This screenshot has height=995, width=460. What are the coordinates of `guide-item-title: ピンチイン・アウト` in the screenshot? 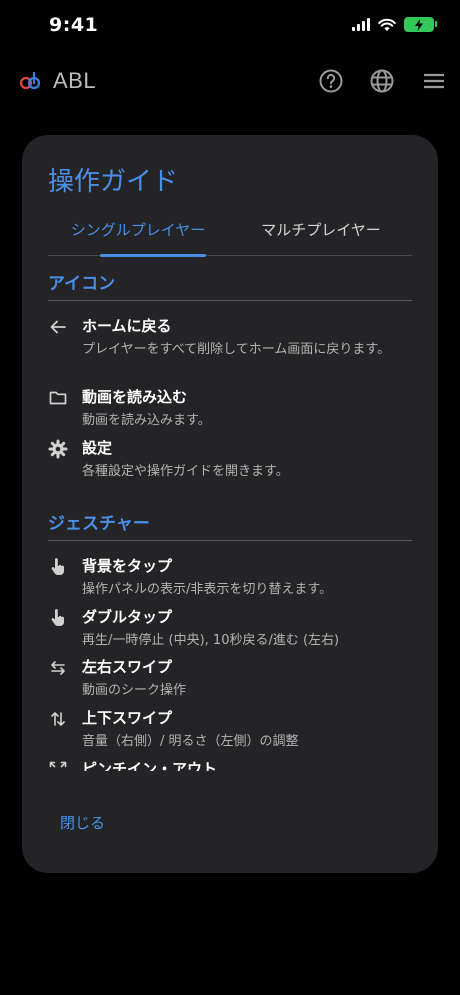 It's located at (150, 765).